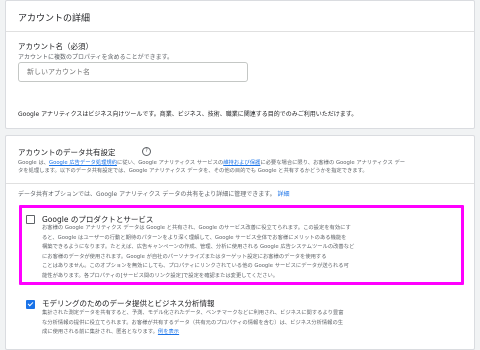 This screenshot has height=350, width=480. I want to click on learn-more-link: 詳細, so click(284, 194).